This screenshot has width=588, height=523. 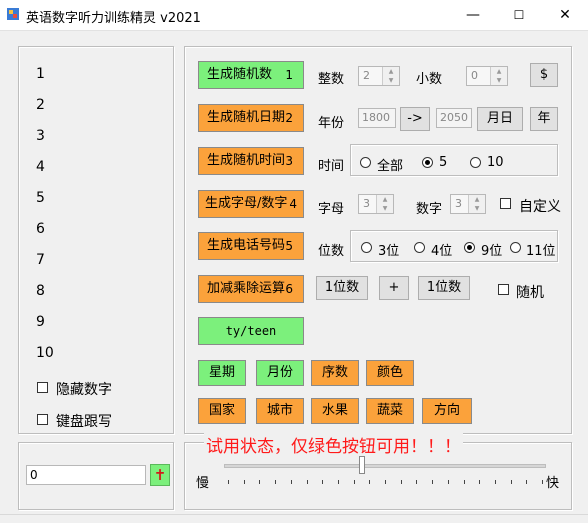 What do you see at coordinates (289, 289) in the screenshot?
I see `shortcut-number: 6` at bounding box center [289, 289].